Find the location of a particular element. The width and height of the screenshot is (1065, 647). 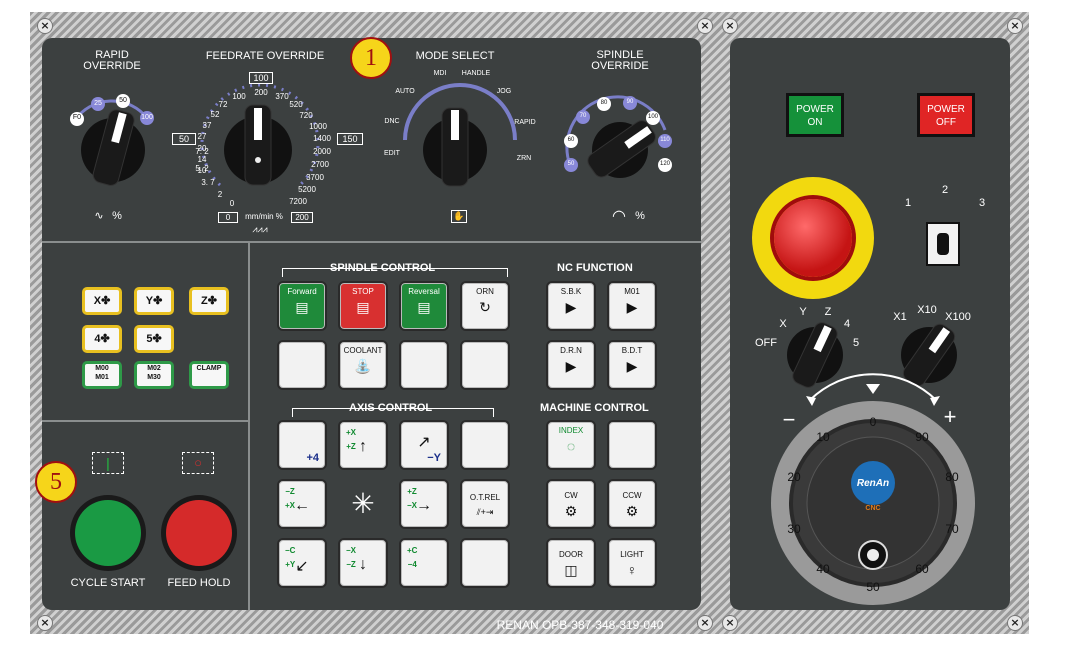

handwheel-plus: + is located at coordinates (950, 416).